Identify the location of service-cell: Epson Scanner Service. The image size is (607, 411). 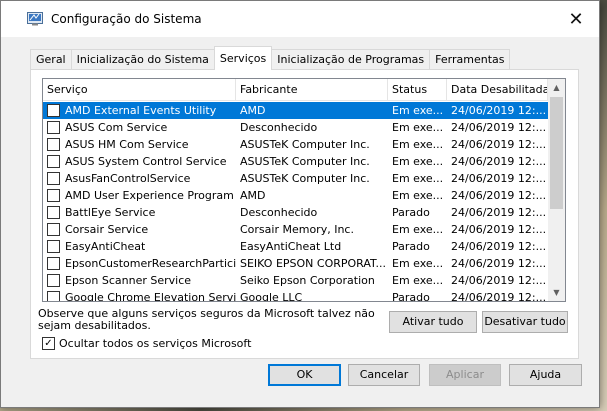
(139, 280).